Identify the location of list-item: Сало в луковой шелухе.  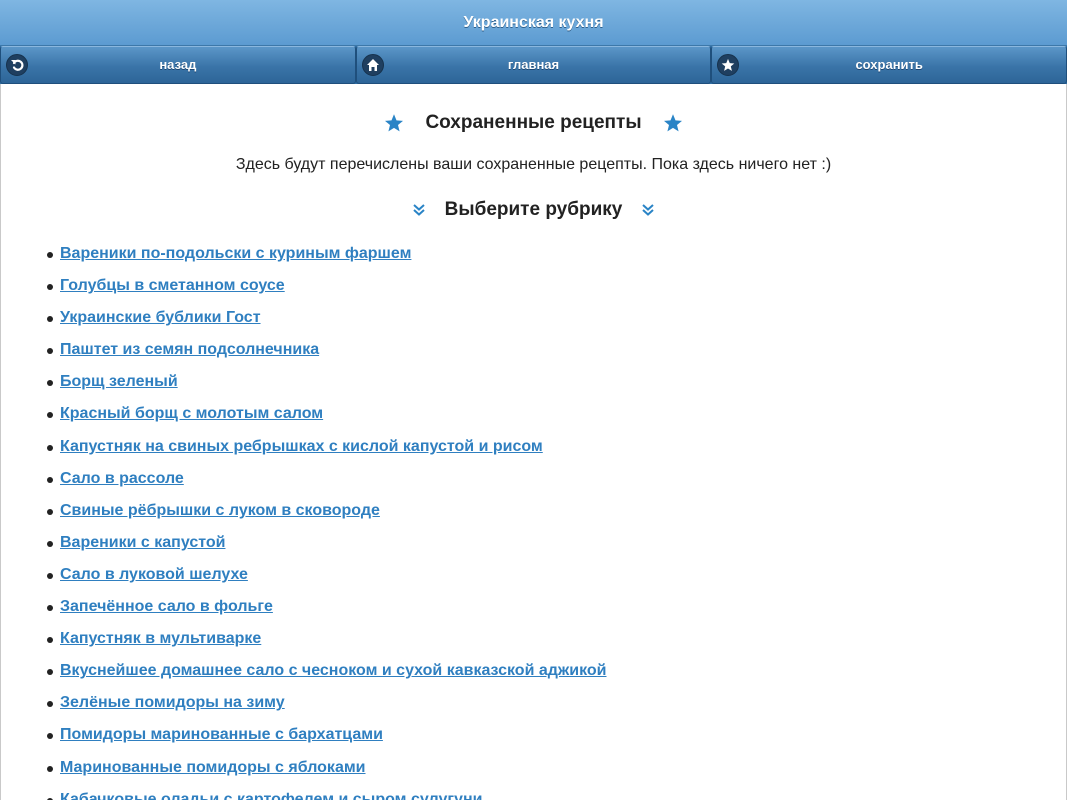
(555, 580).